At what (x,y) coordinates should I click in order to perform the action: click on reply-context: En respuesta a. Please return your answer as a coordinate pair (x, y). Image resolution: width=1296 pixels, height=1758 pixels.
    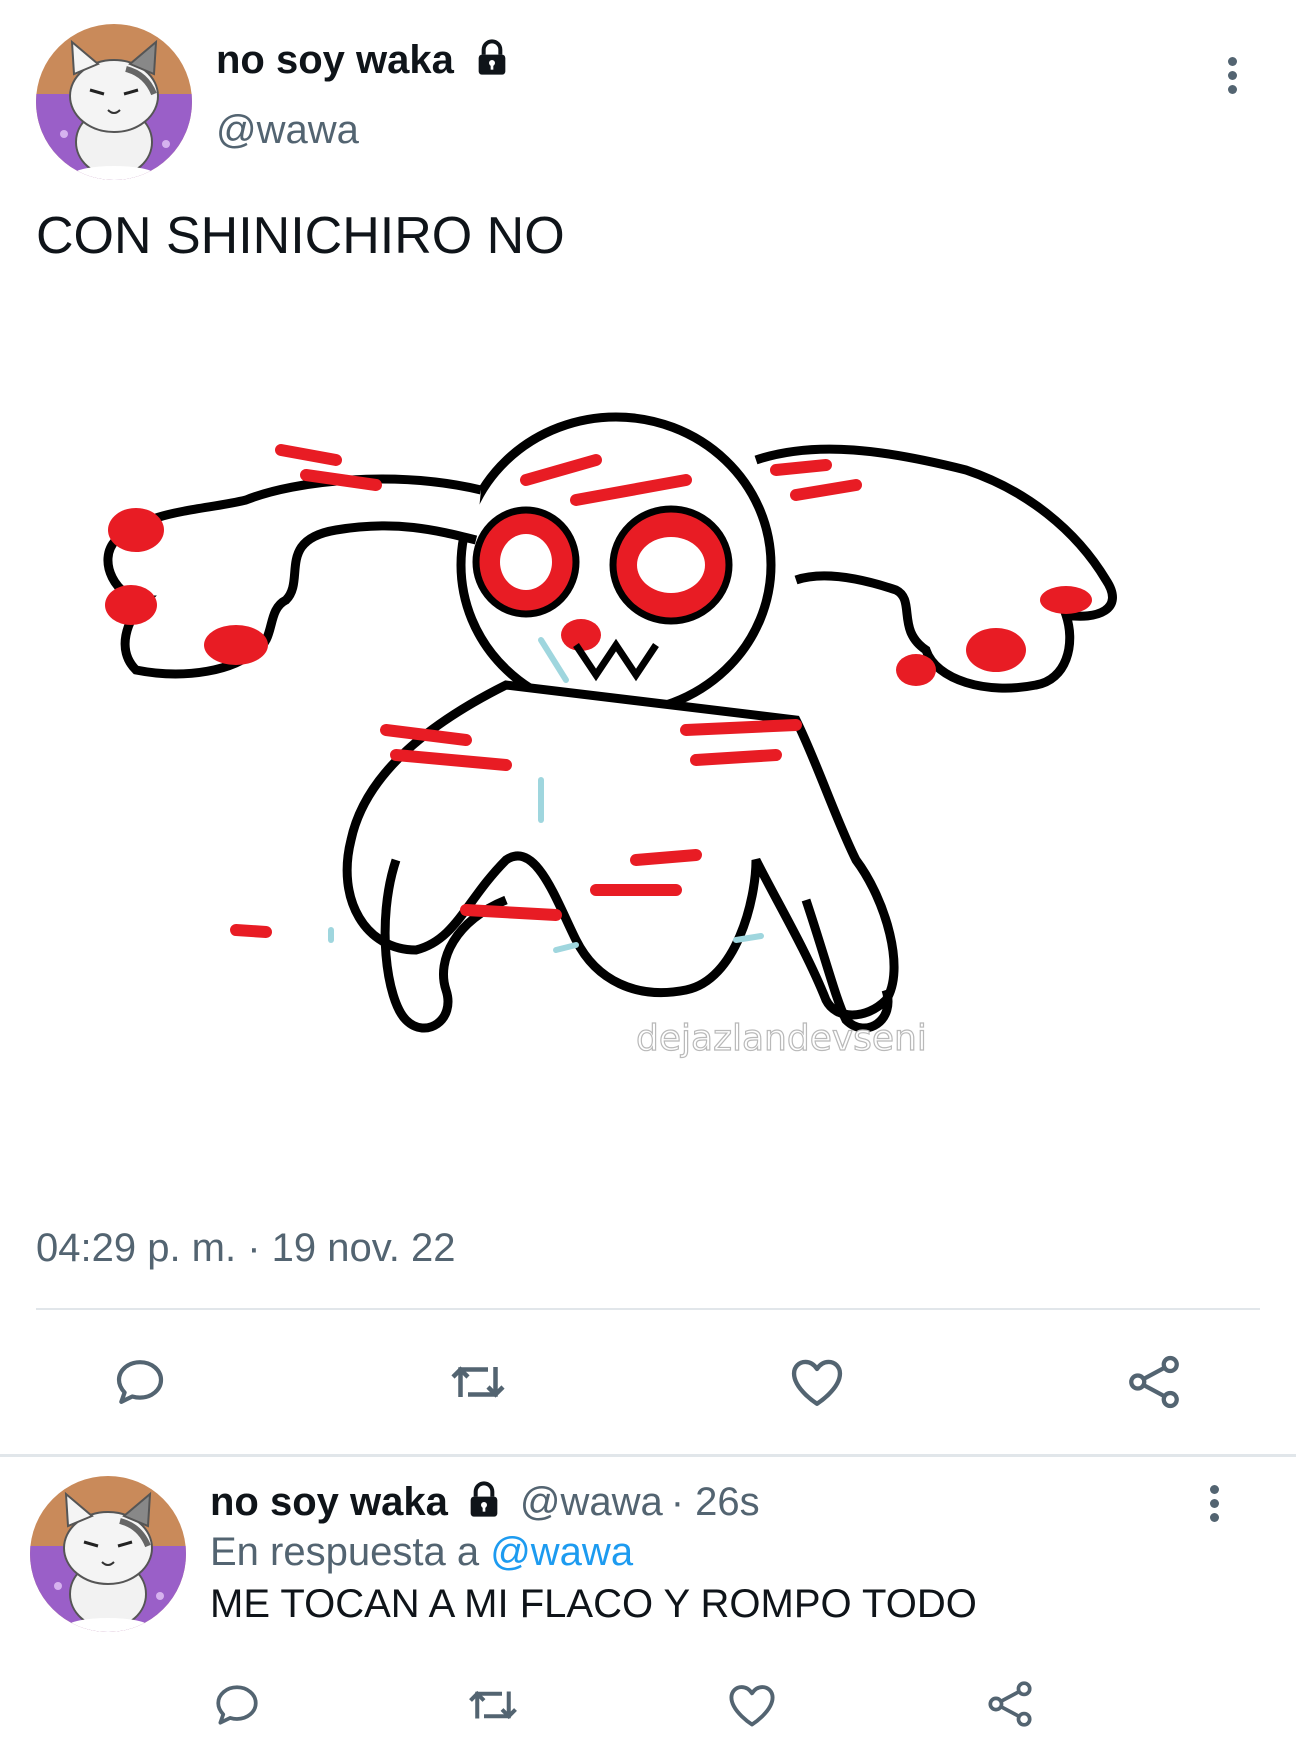
    Looking at the image, I should click on (345, 1552).